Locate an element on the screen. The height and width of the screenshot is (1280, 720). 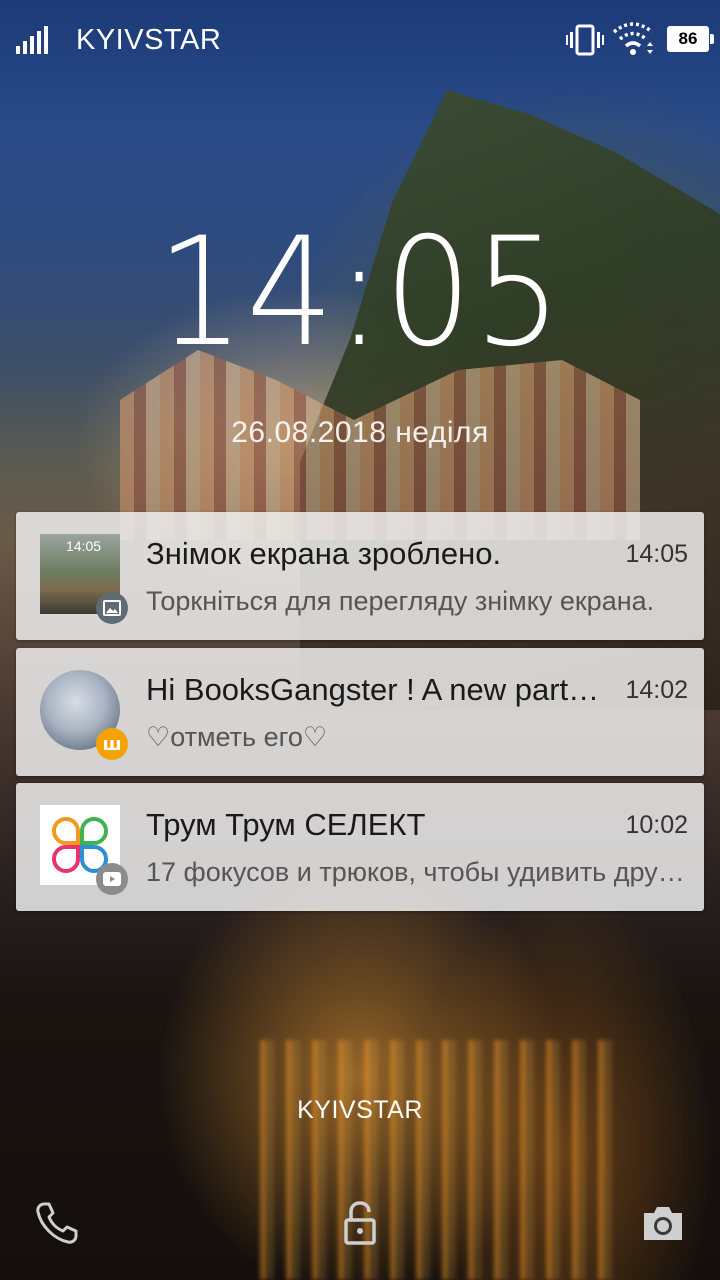
notification-time: 14:05 is located at coordinates (656, 554).